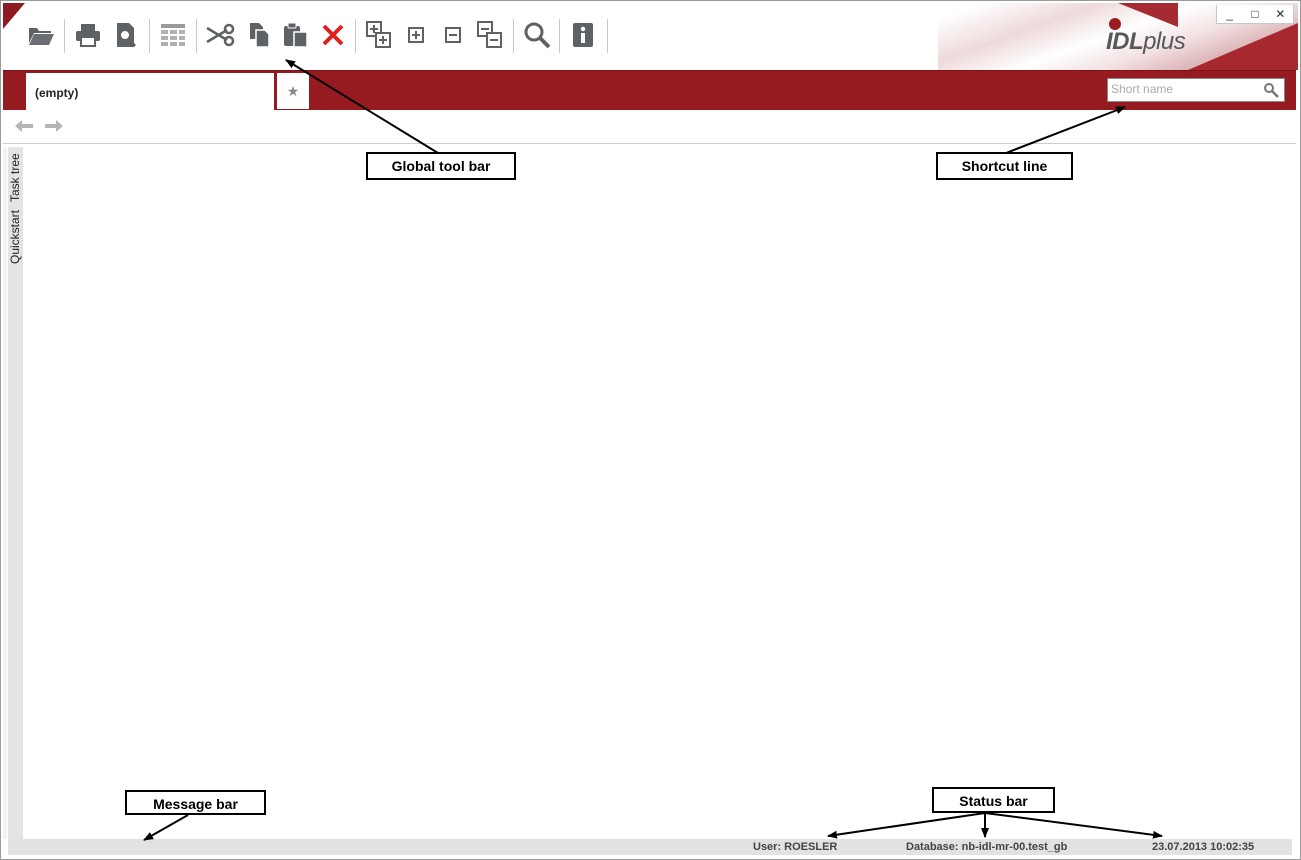 This screenshot has width=1301, height=860. Describe the element at coordinates (795, 847) in the screenshot. I see `status-user: User: ROESLER` at that location.